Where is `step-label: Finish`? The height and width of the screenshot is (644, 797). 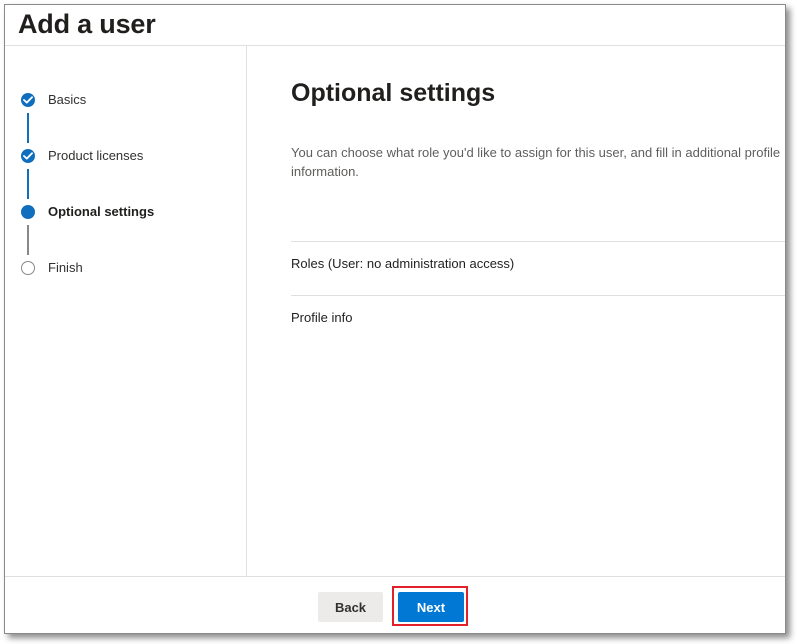 step-label: Finish is located at coordinates (65, 267).